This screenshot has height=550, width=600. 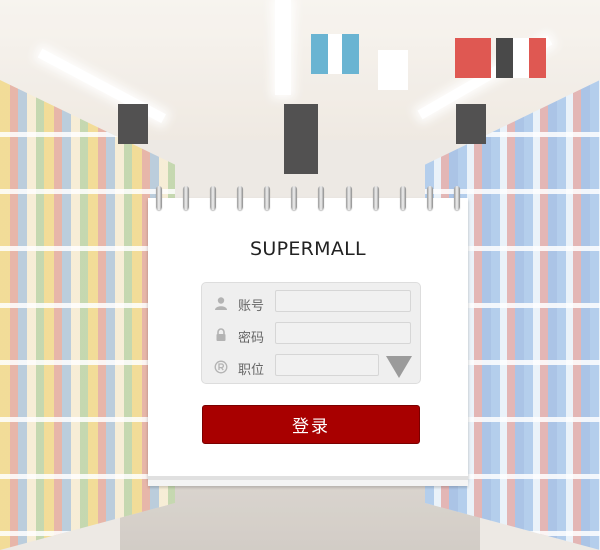 What do you see at coordinates (399, 367) in the screenshot?
I see `triangle-down-icon` at bounding box center [399, 367].